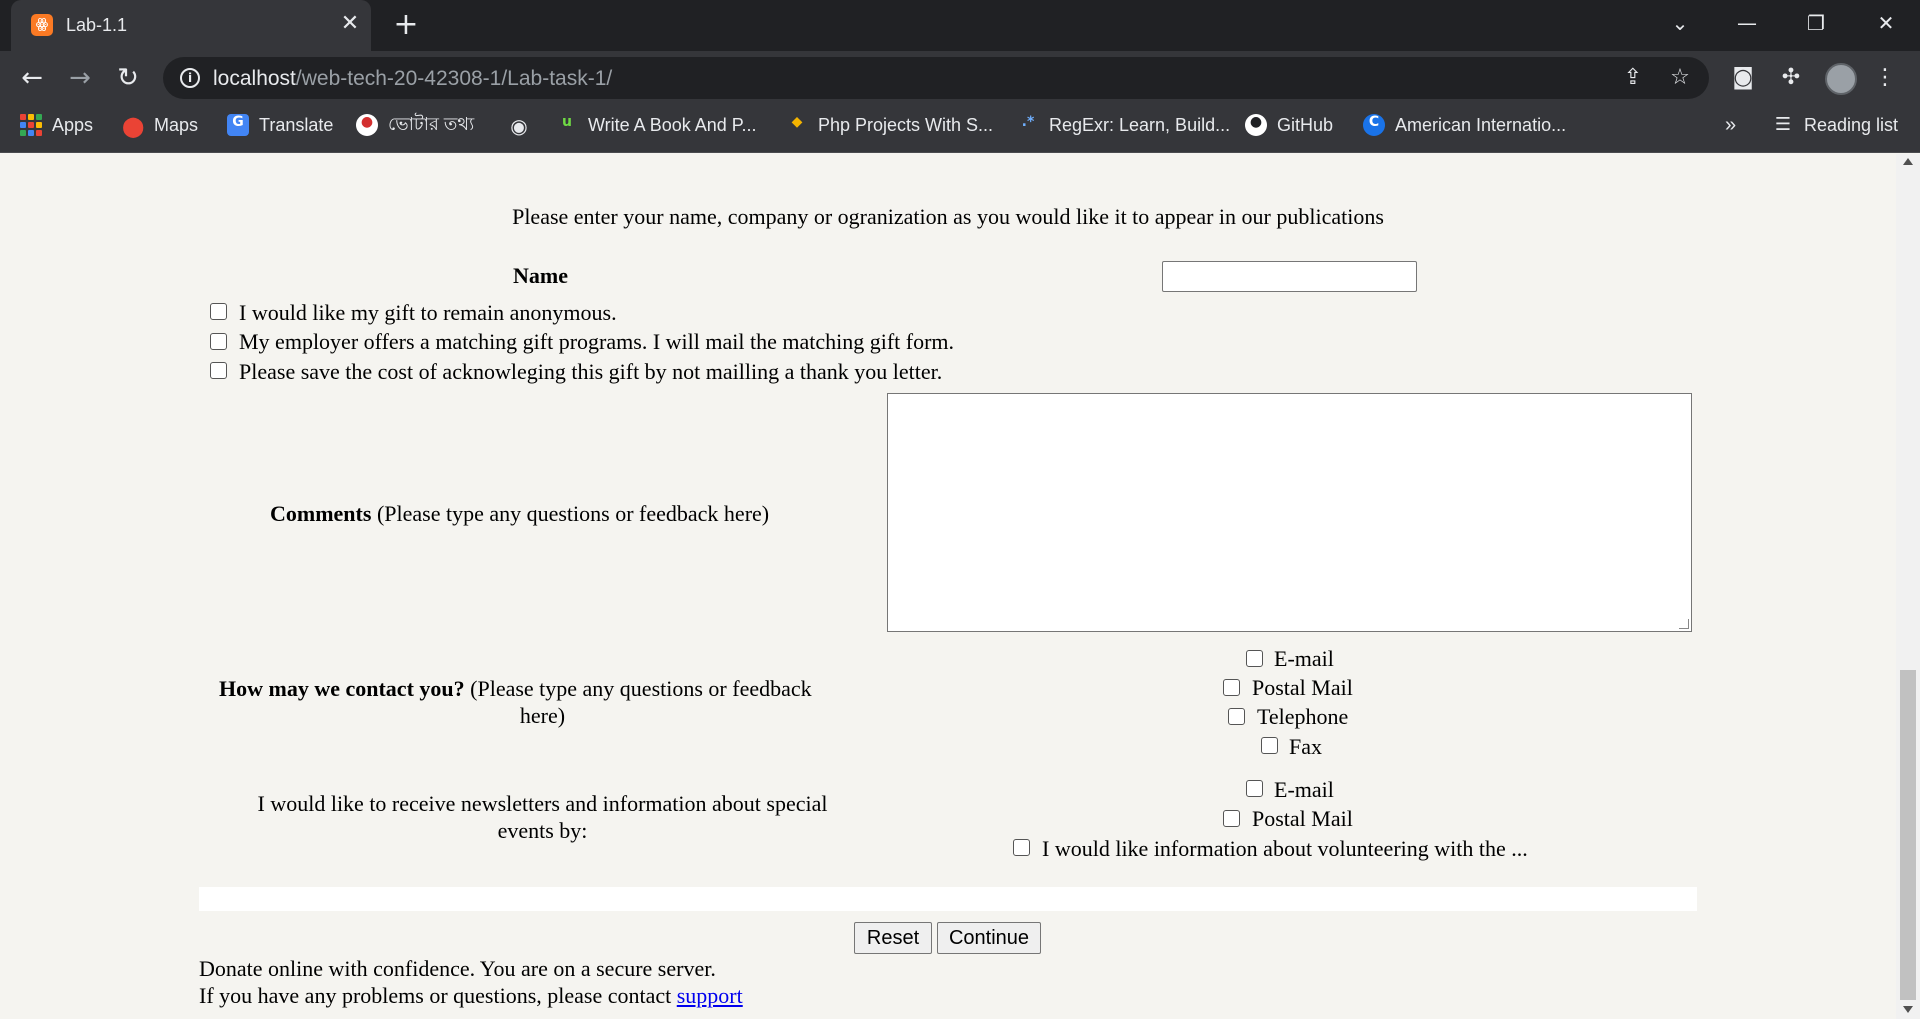 The image size is (1920, 1019). I want to click on xampp-icon: ꙮ, so click(42, 25).